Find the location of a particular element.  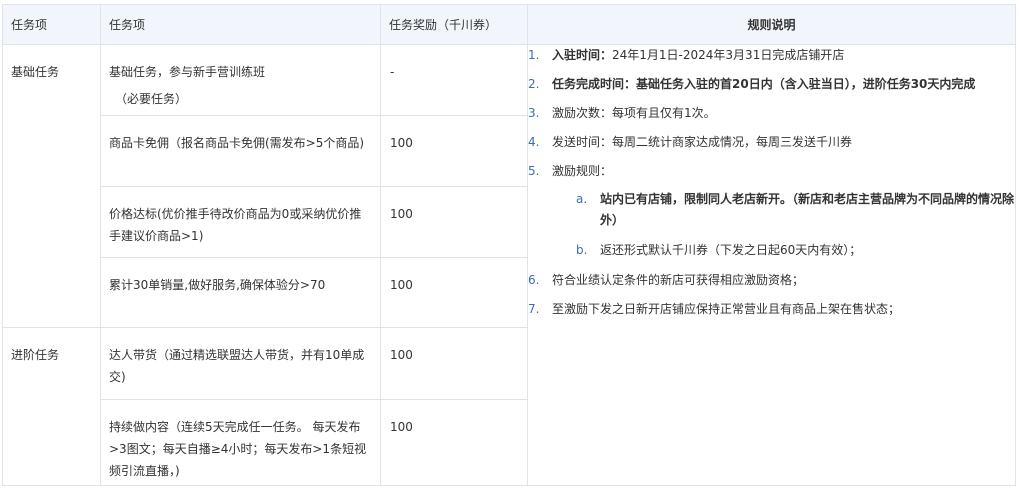

task-cell: 价格达标(优价推手待改价商品为0或采纳优价推手建议价商品>1) is located at coordinates (240, 222).